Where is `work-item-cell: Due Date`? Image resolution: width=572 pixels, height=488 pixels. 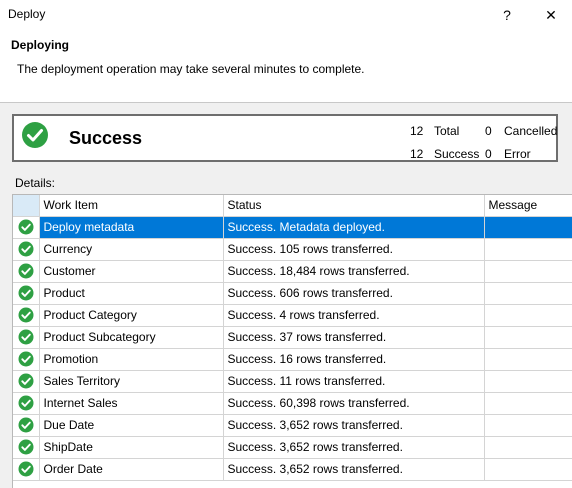
work-item-cell: Due Date is located at coordinates (131, 425).